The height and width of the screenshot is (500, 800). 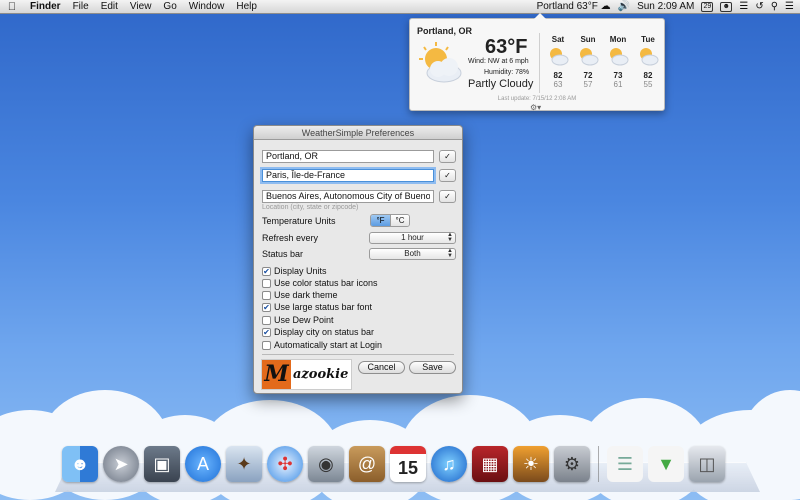 I want to click on mazookie-logo: M azookie, so click(x=306, y=374).